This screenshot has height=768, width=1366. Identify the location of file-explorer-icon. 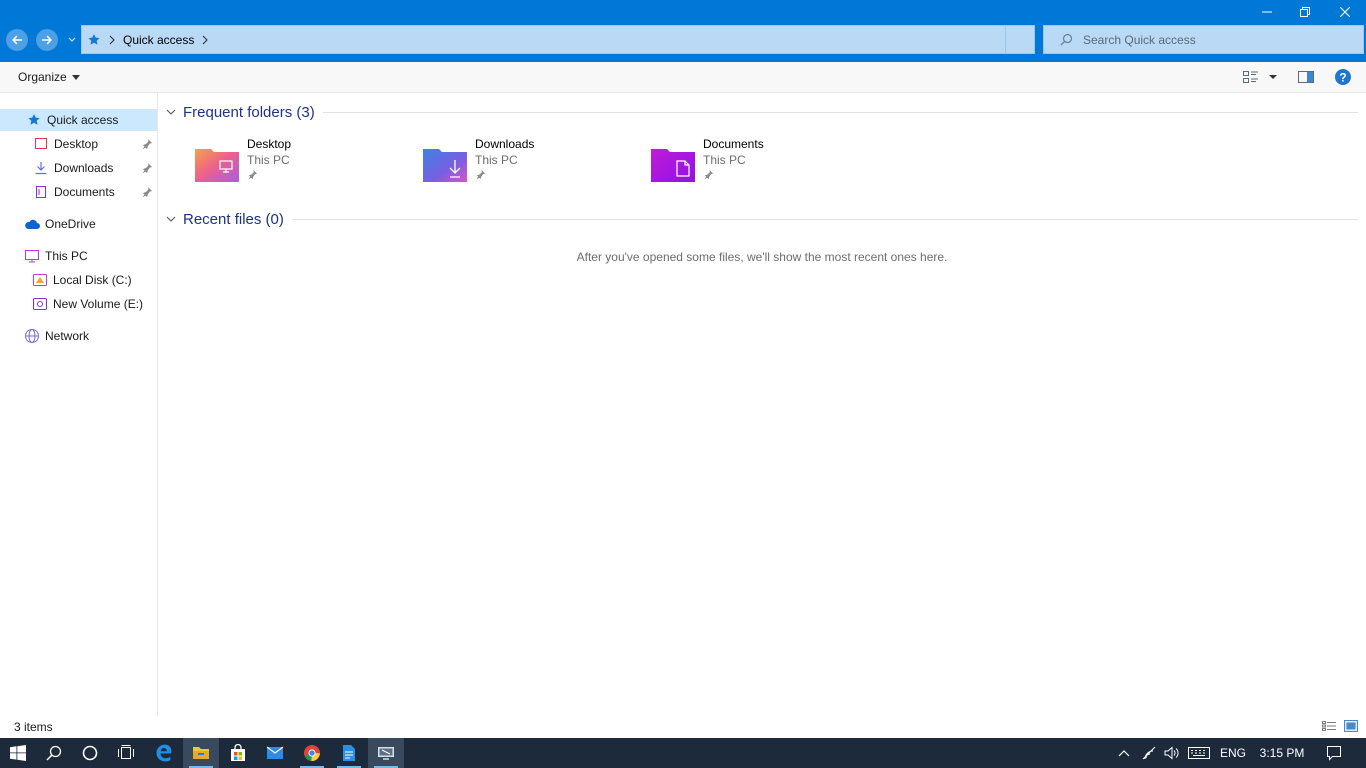
(201, 753).